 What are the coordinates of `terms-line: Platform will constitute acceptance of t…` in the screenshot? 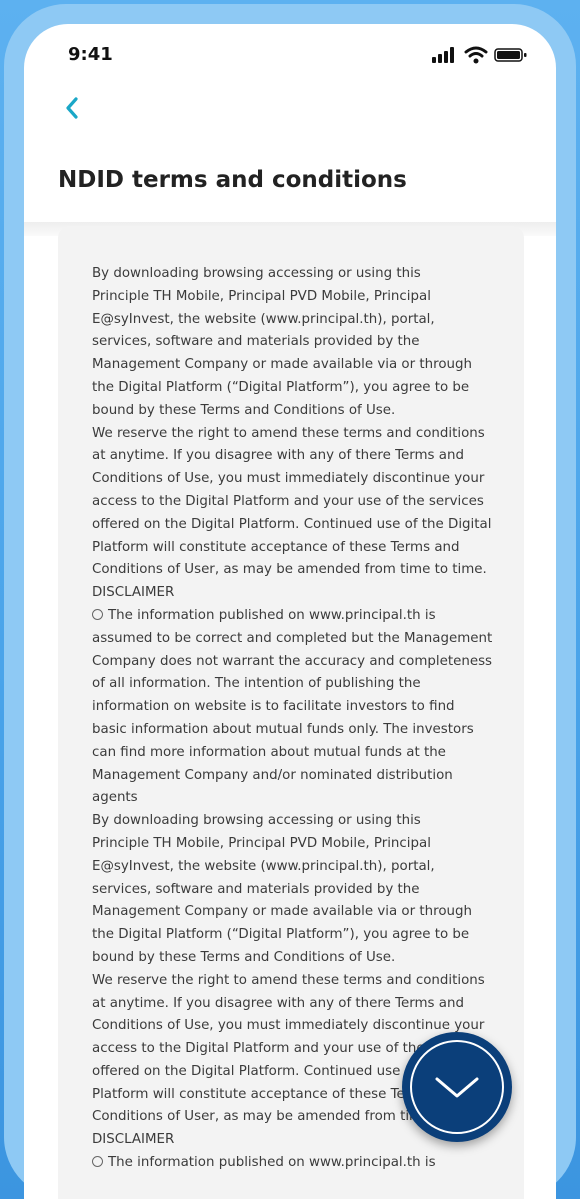 It's located at (302, 548).